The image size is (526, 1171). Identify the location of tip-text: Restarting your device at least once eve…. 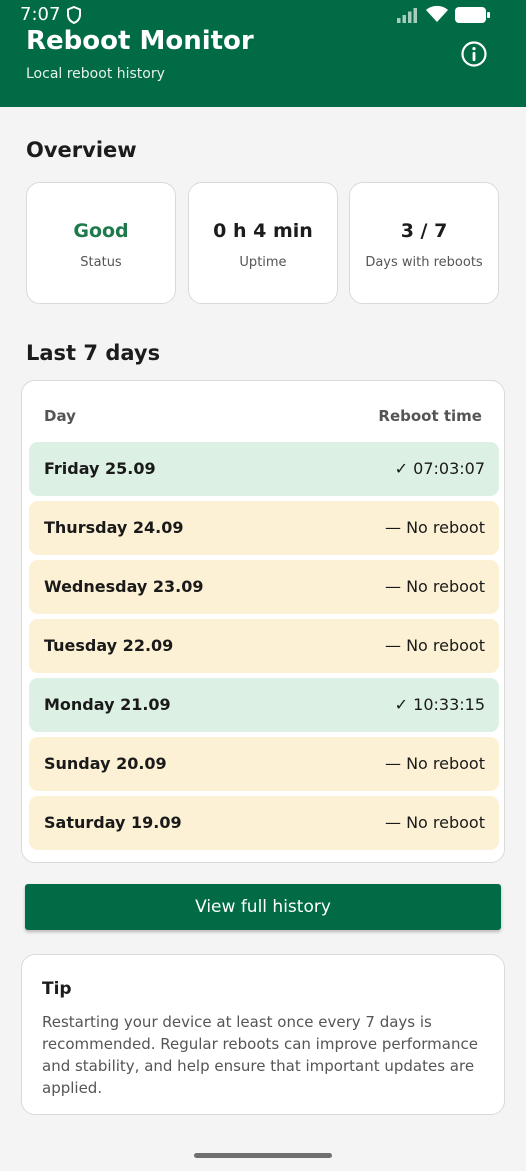
(260, 1055).